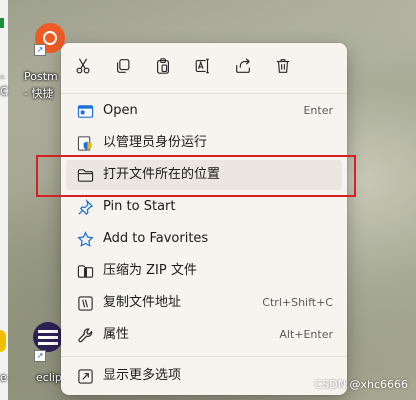 This screenshot has width=416, height=400. Describe the element at coordinates (204, 271) in the screenshot. I see `menu-item-compress-zip: 压缩为 ZIP 文件` at that location.